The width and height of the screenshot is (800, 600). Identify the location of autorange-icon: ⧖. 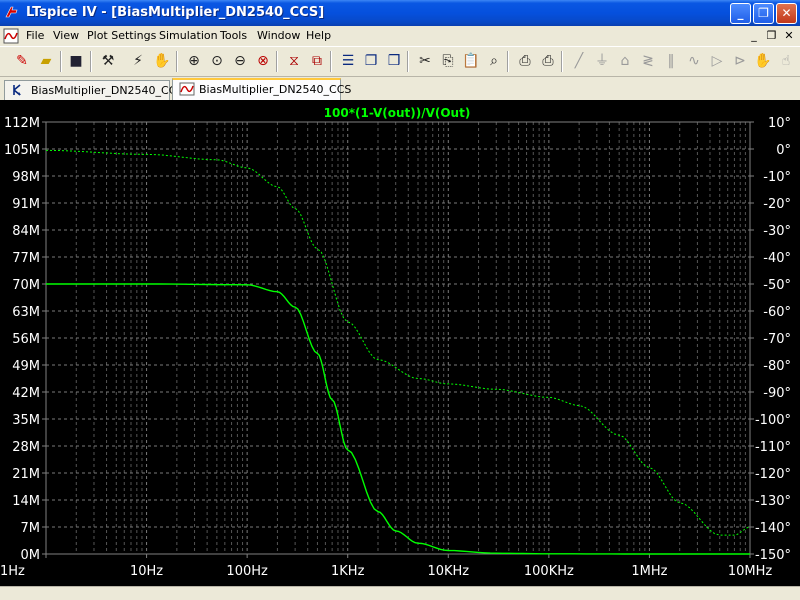
(294, 61).